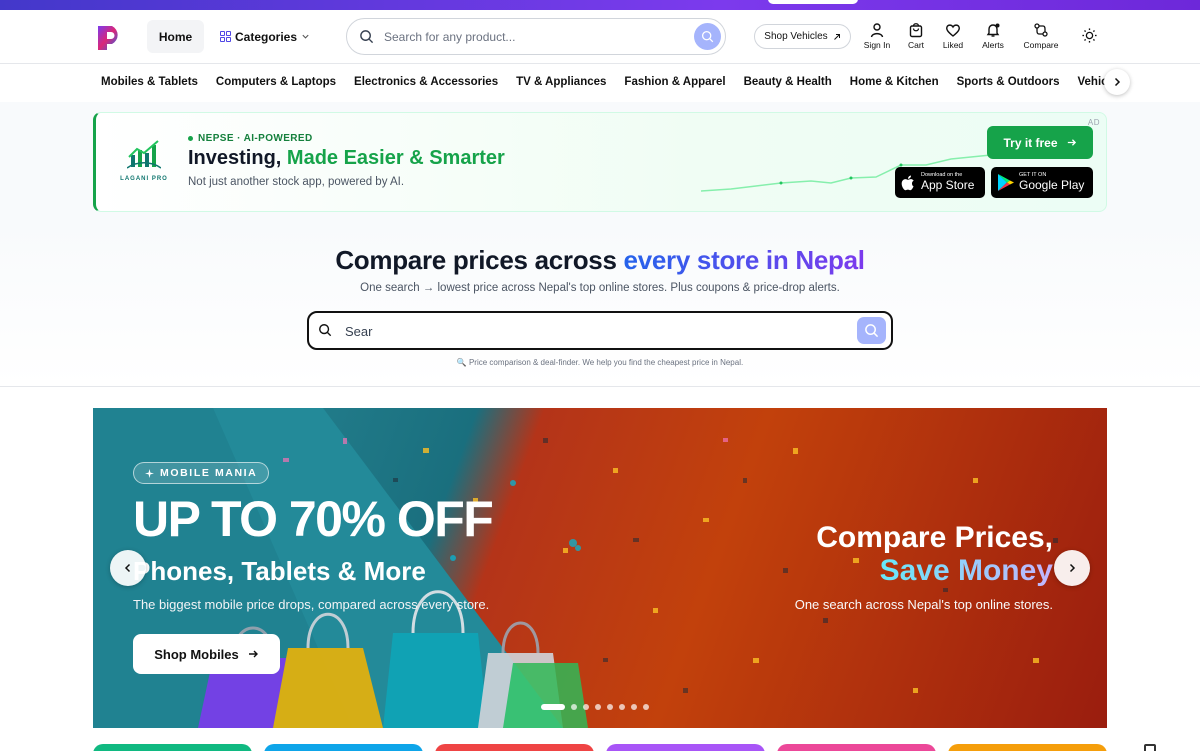 The image size is (1200, 751). Describe the element at coordinates (196, 654) in the screenshot. I see `shop-mobiles-label: Shop Mobiles` at that location.